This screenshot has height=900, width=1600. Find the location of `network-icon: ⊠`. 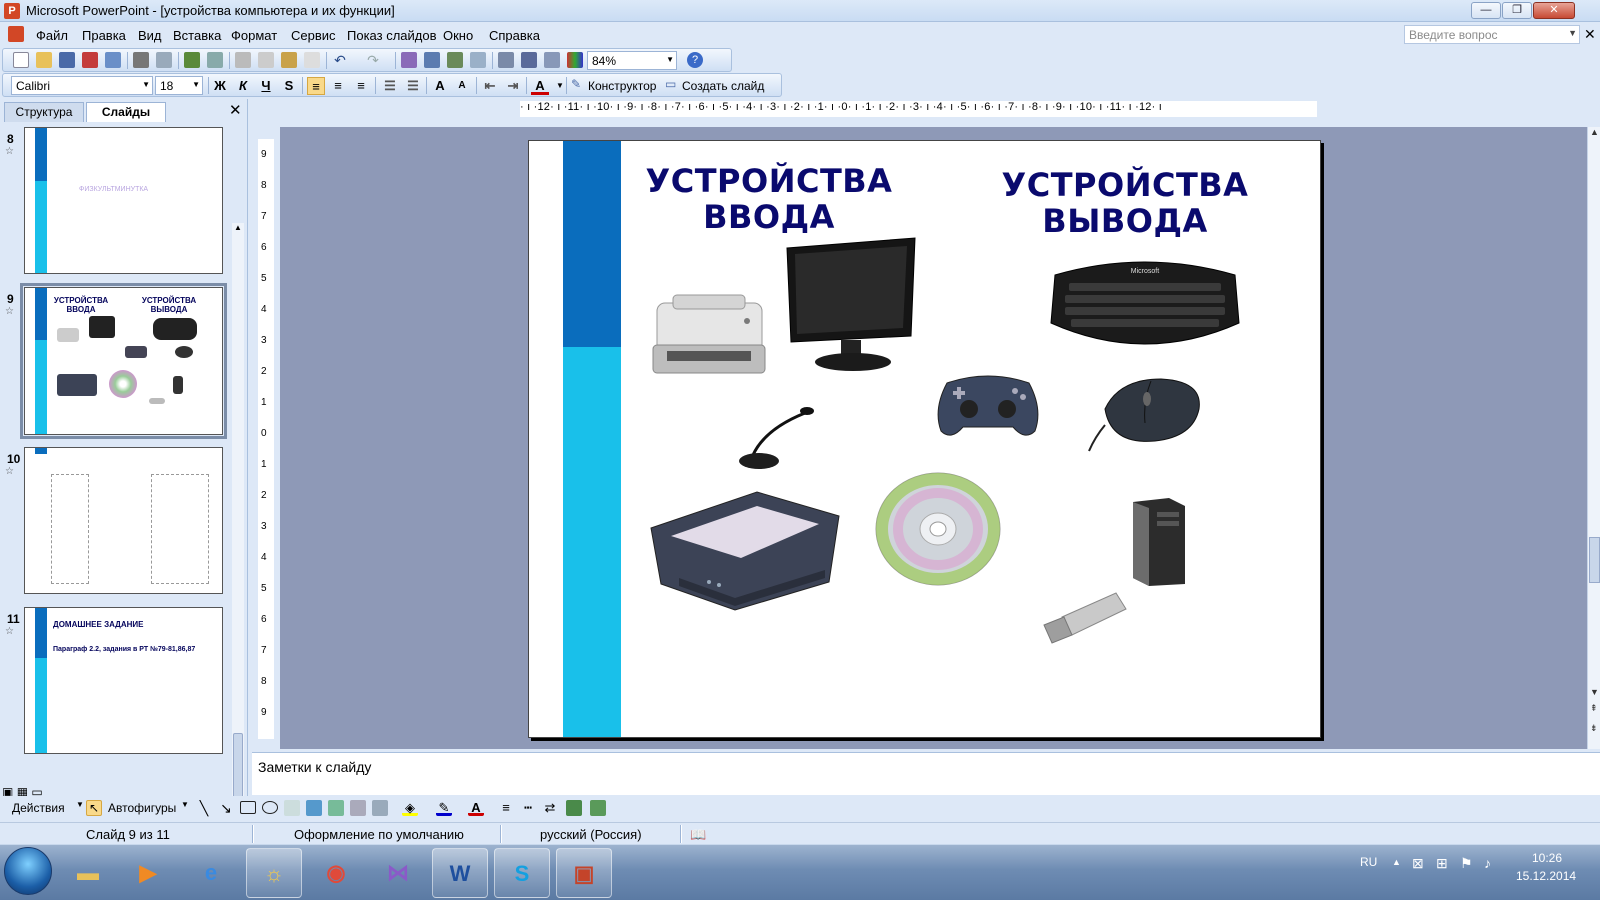

network-icon: ⊠ is located at coordinates (1418, 863).